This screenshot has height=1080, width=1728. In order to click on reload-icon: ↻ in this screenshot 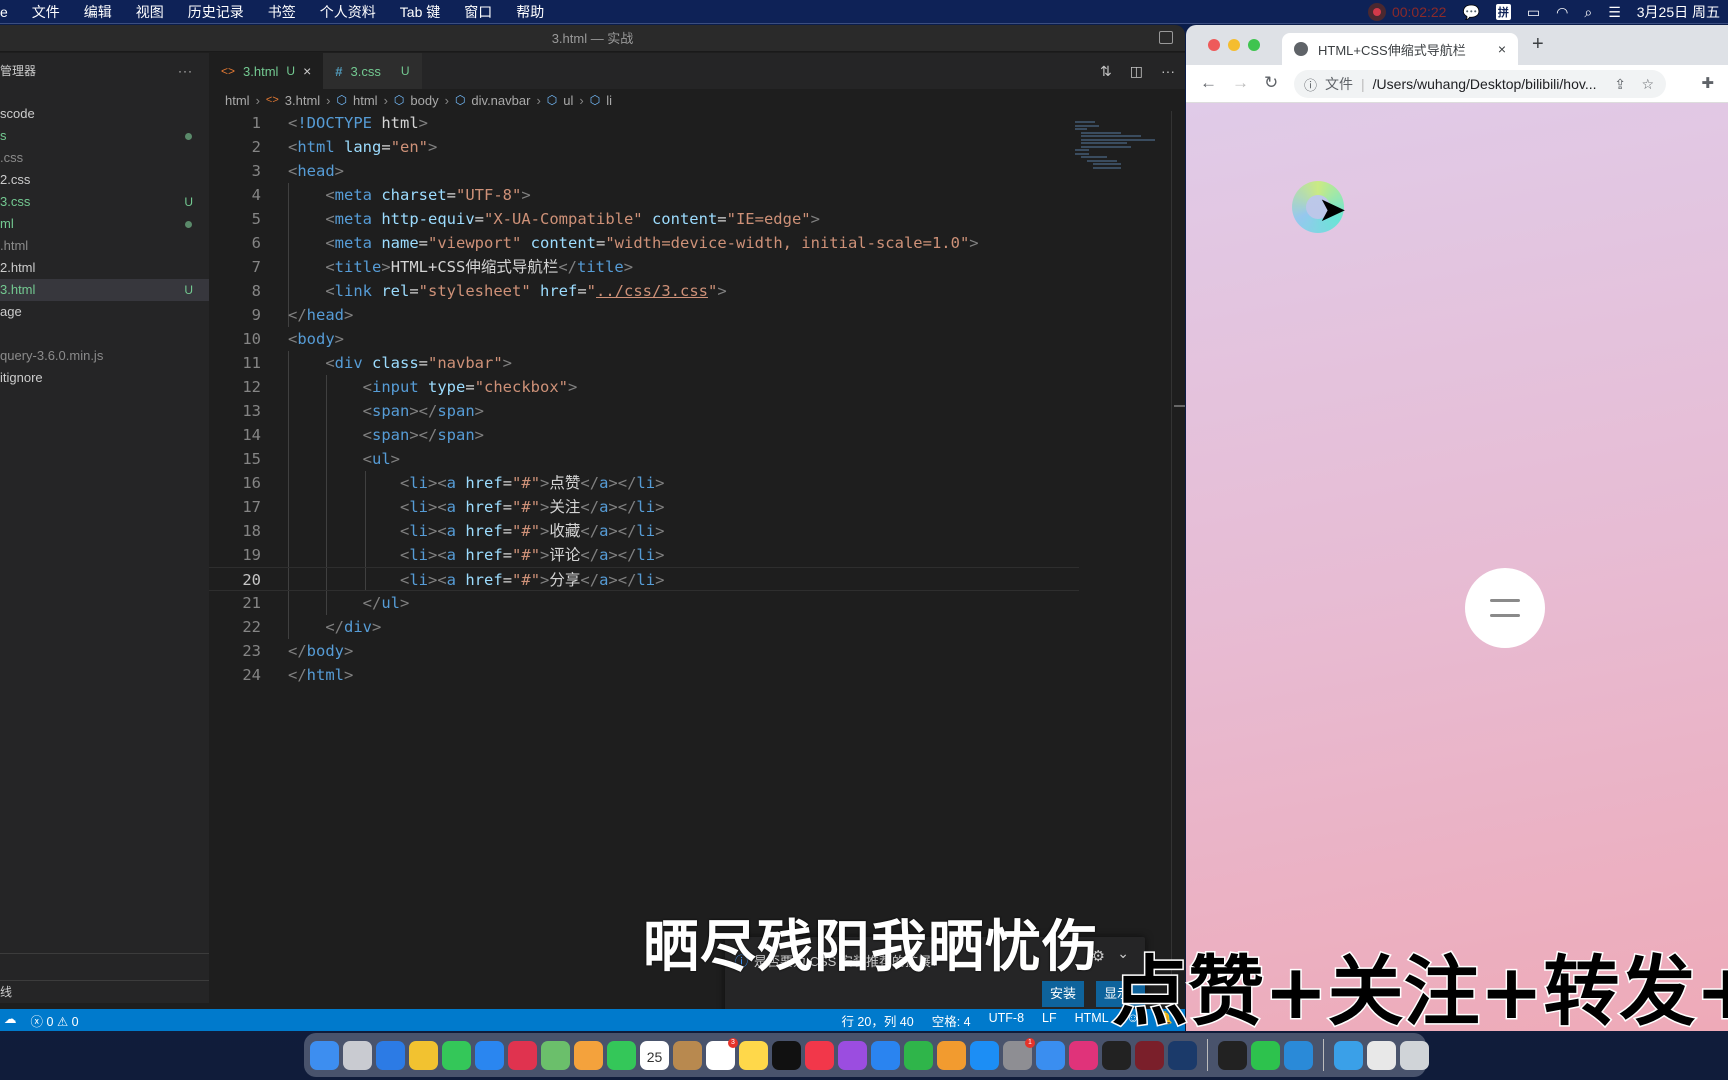, I will do `click(1271, 83)`.